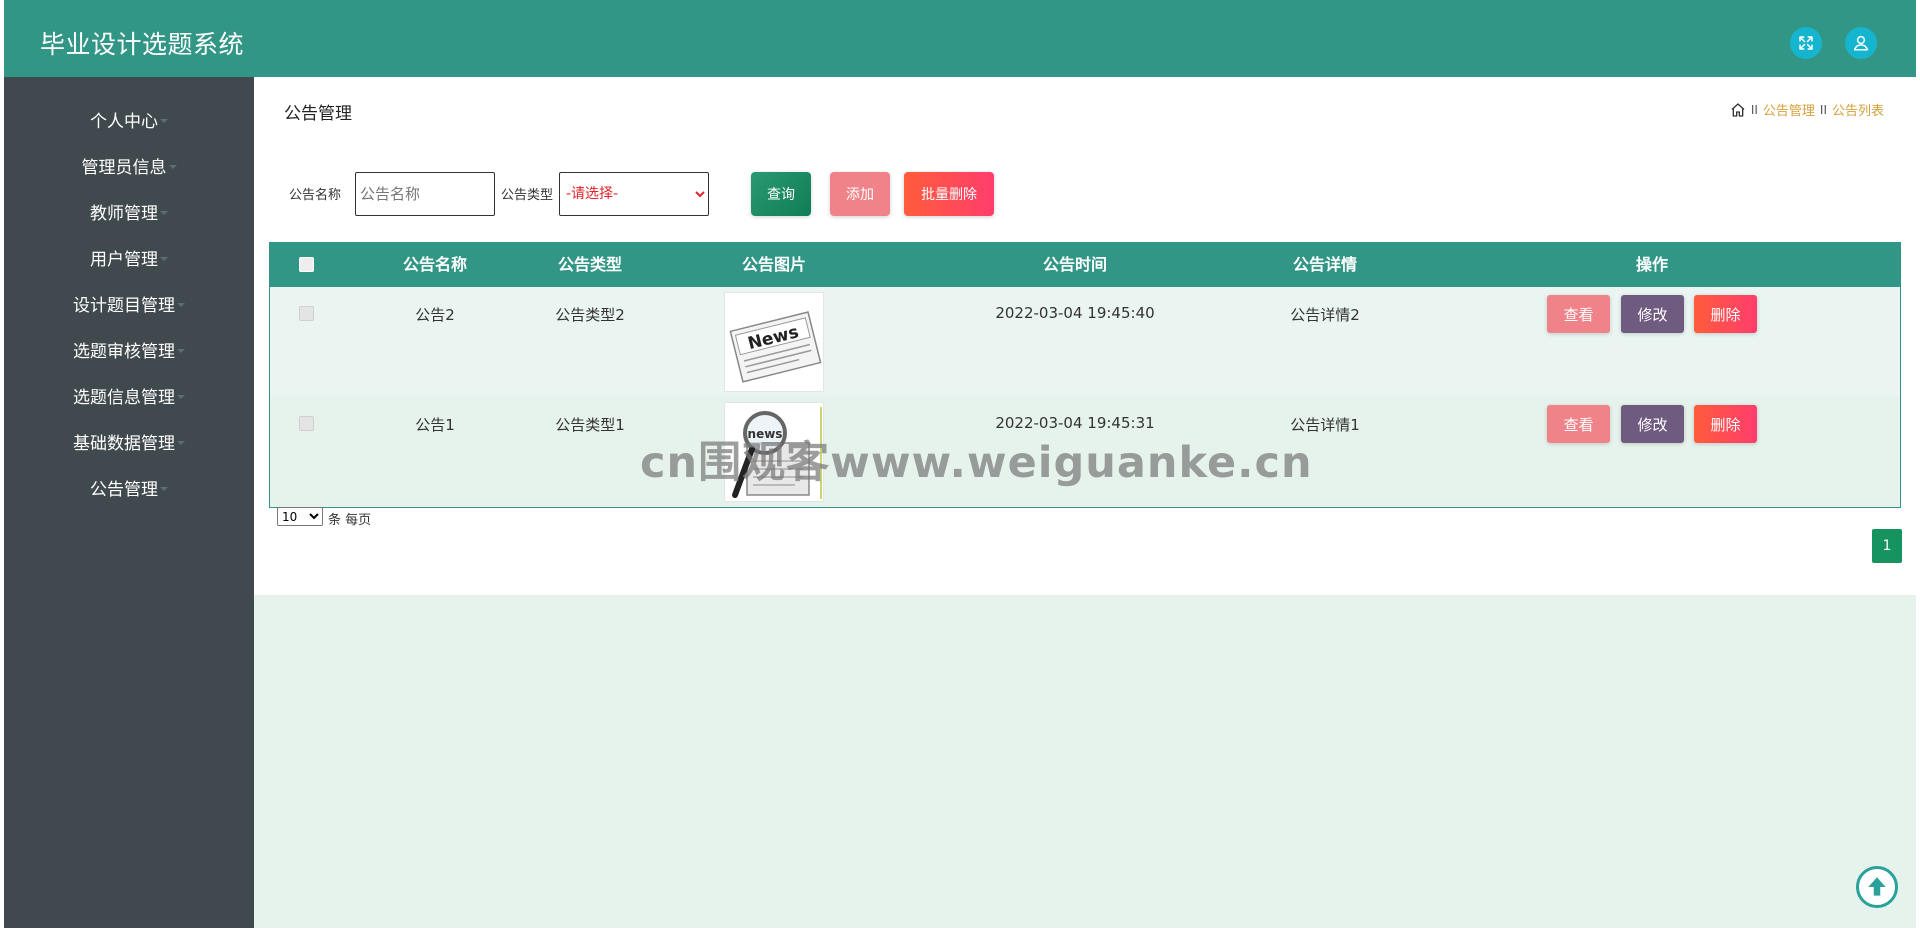 The image size is (1920, 932). What do you see at coordinates (425, 194) in the screenshot?
I see `name-search-input` at bounding box center [425, 194].